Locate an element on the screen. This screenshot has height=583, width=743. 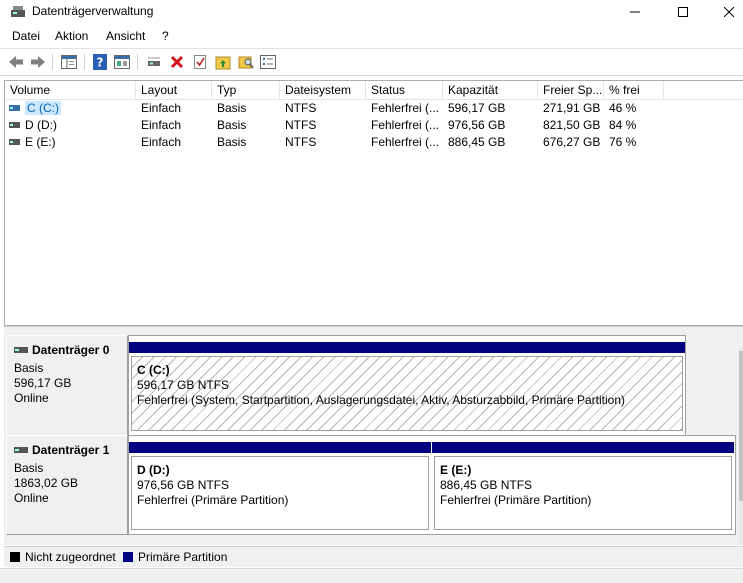
kapazitaet-cell: 596,17 GB is located at coordinates (477, 108).